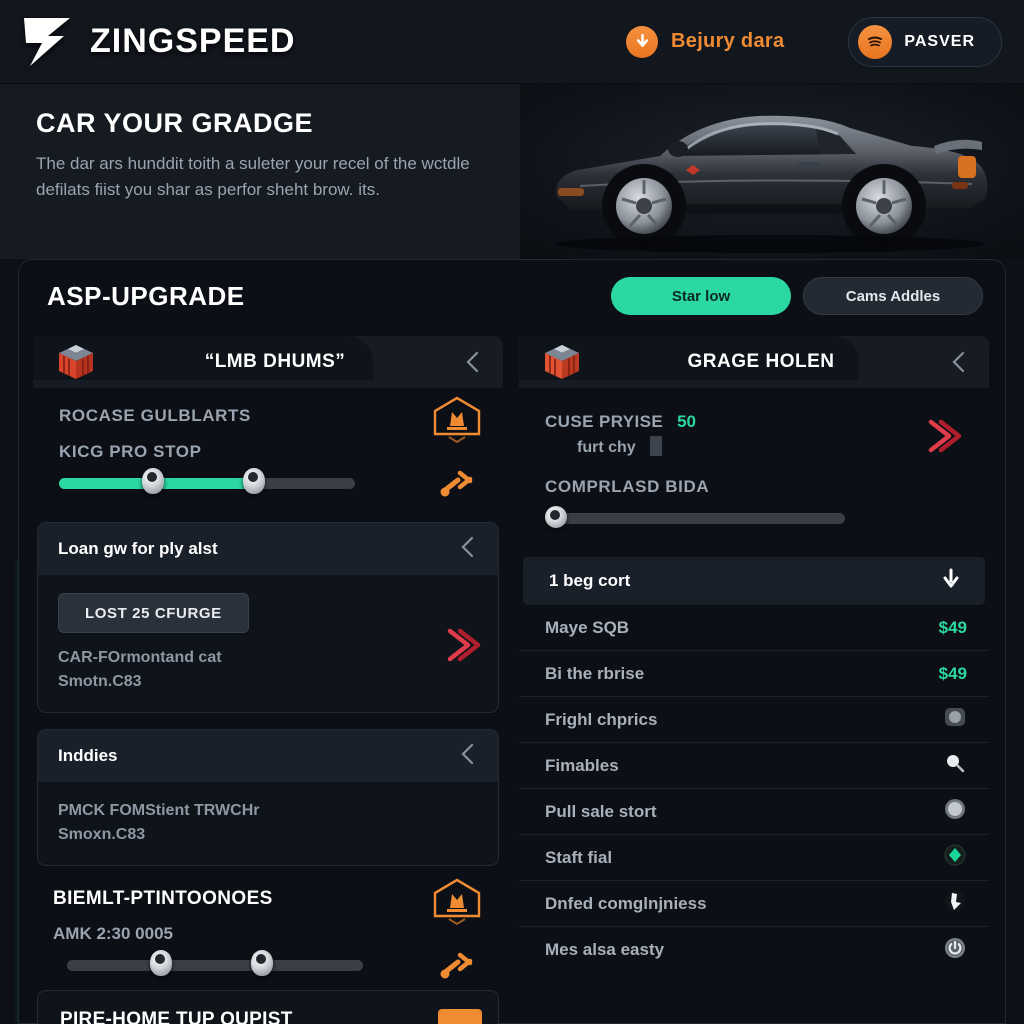  What do you see at coordinates (100, 681) in the screenshot?
I see `left-card-one-note-line2: Smotn.C83` at bounding box center [100, 681].